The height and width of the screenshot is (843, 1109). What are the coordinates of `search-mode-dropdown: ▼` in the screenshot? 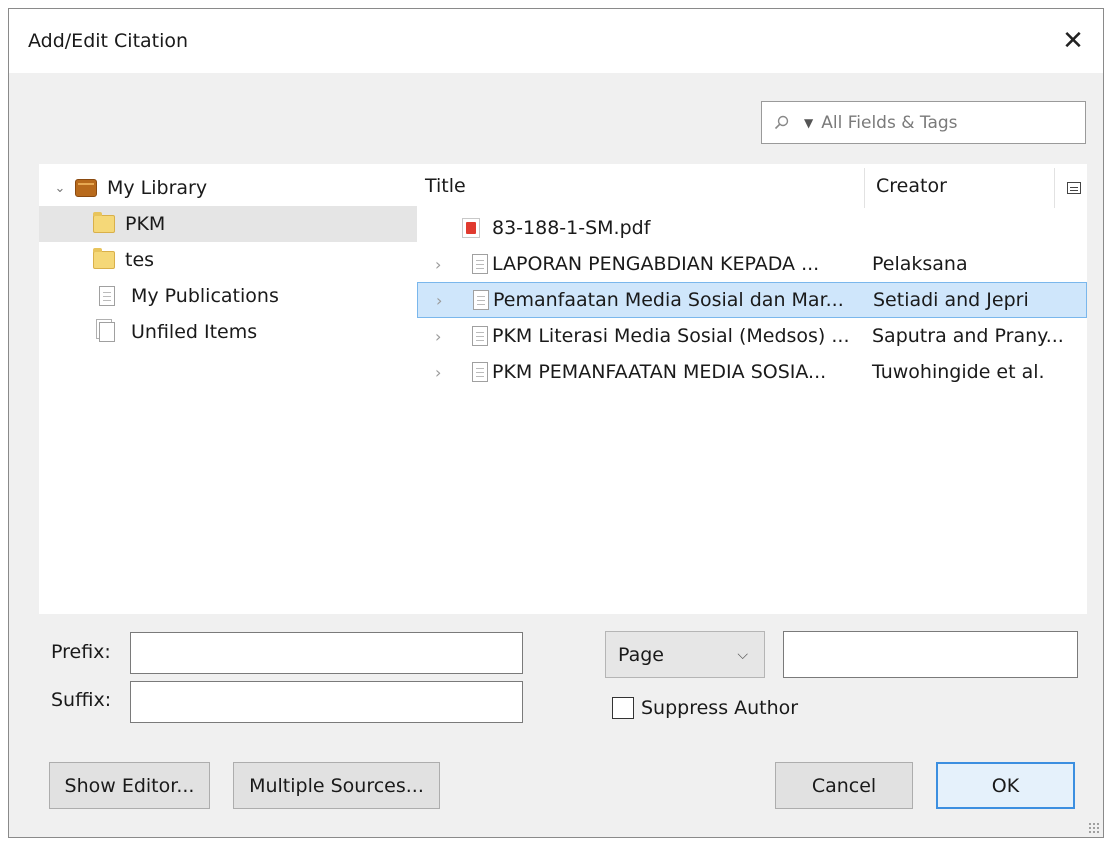 It's located at (808, 123).